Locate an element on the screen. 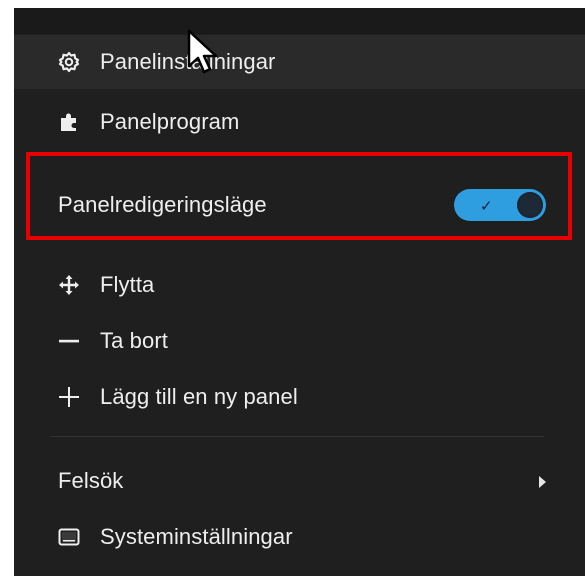 The image size is (585, 576). menu-item-debug: Felsök is located at coordinates (299, 481).